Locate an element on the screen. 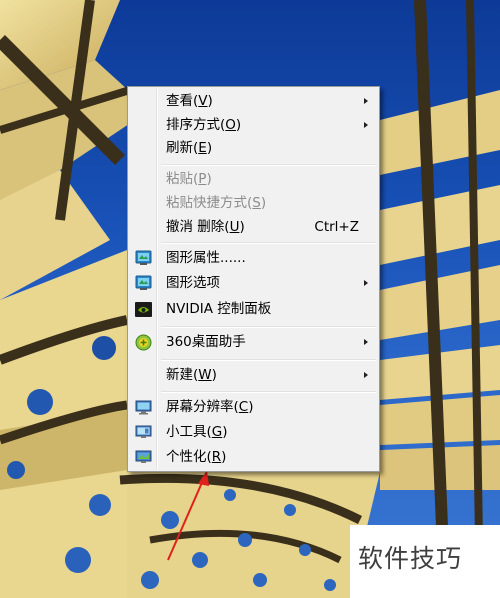  menu-item-360-desktop-assistant: 360桌面助手 is located at coordinates (253, 342).